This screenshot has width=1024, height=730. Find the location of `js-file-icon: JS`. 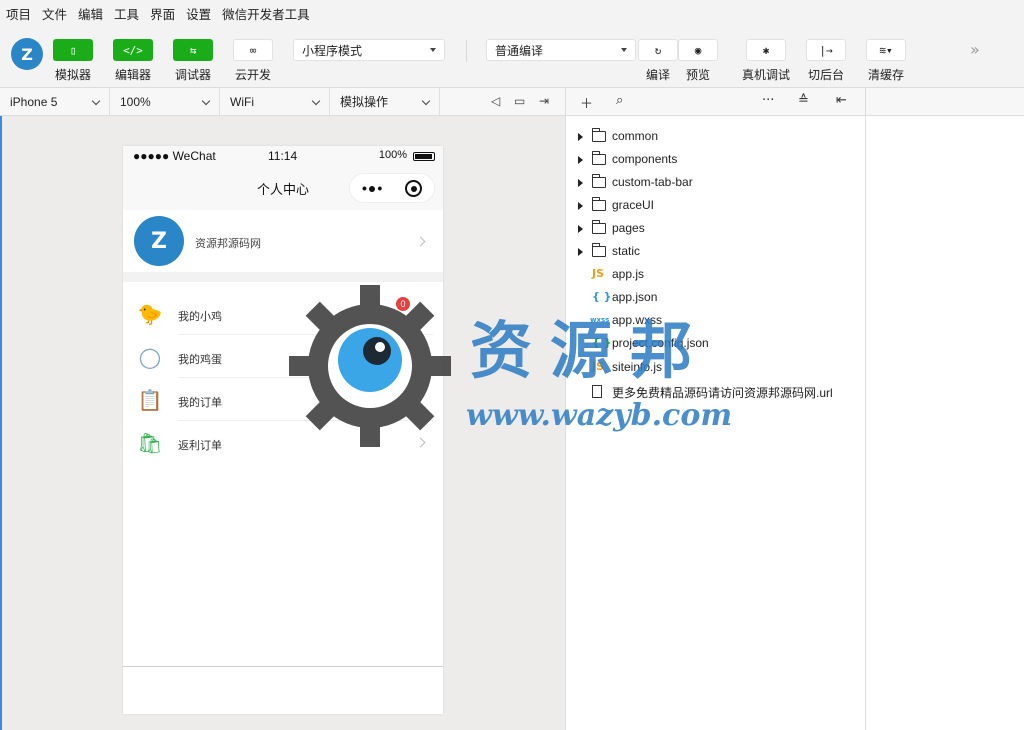

js-file-icon: JS is located at coordinates (598, 273).